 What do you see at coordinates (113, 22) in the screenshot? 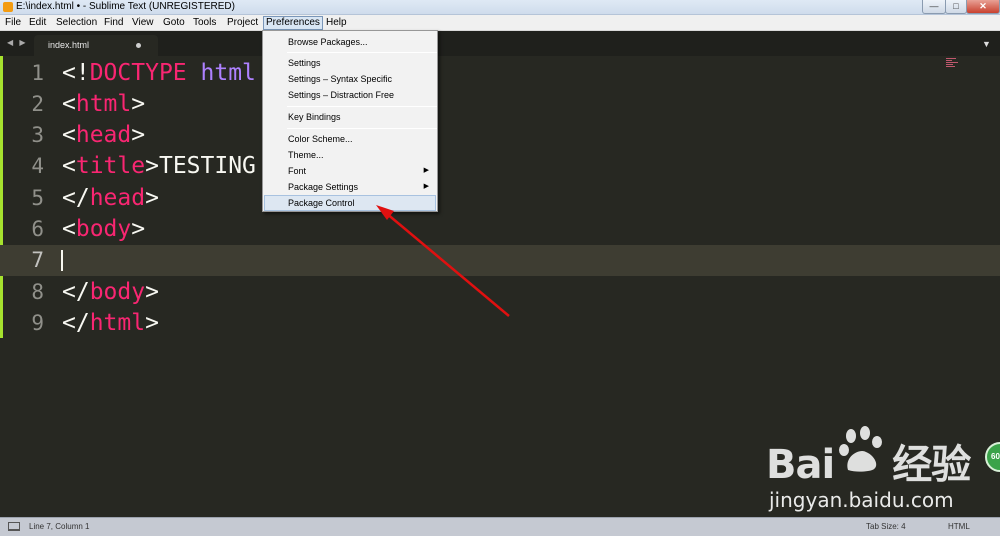
I see `menu-find: Find` at bounding box center [113, 22].